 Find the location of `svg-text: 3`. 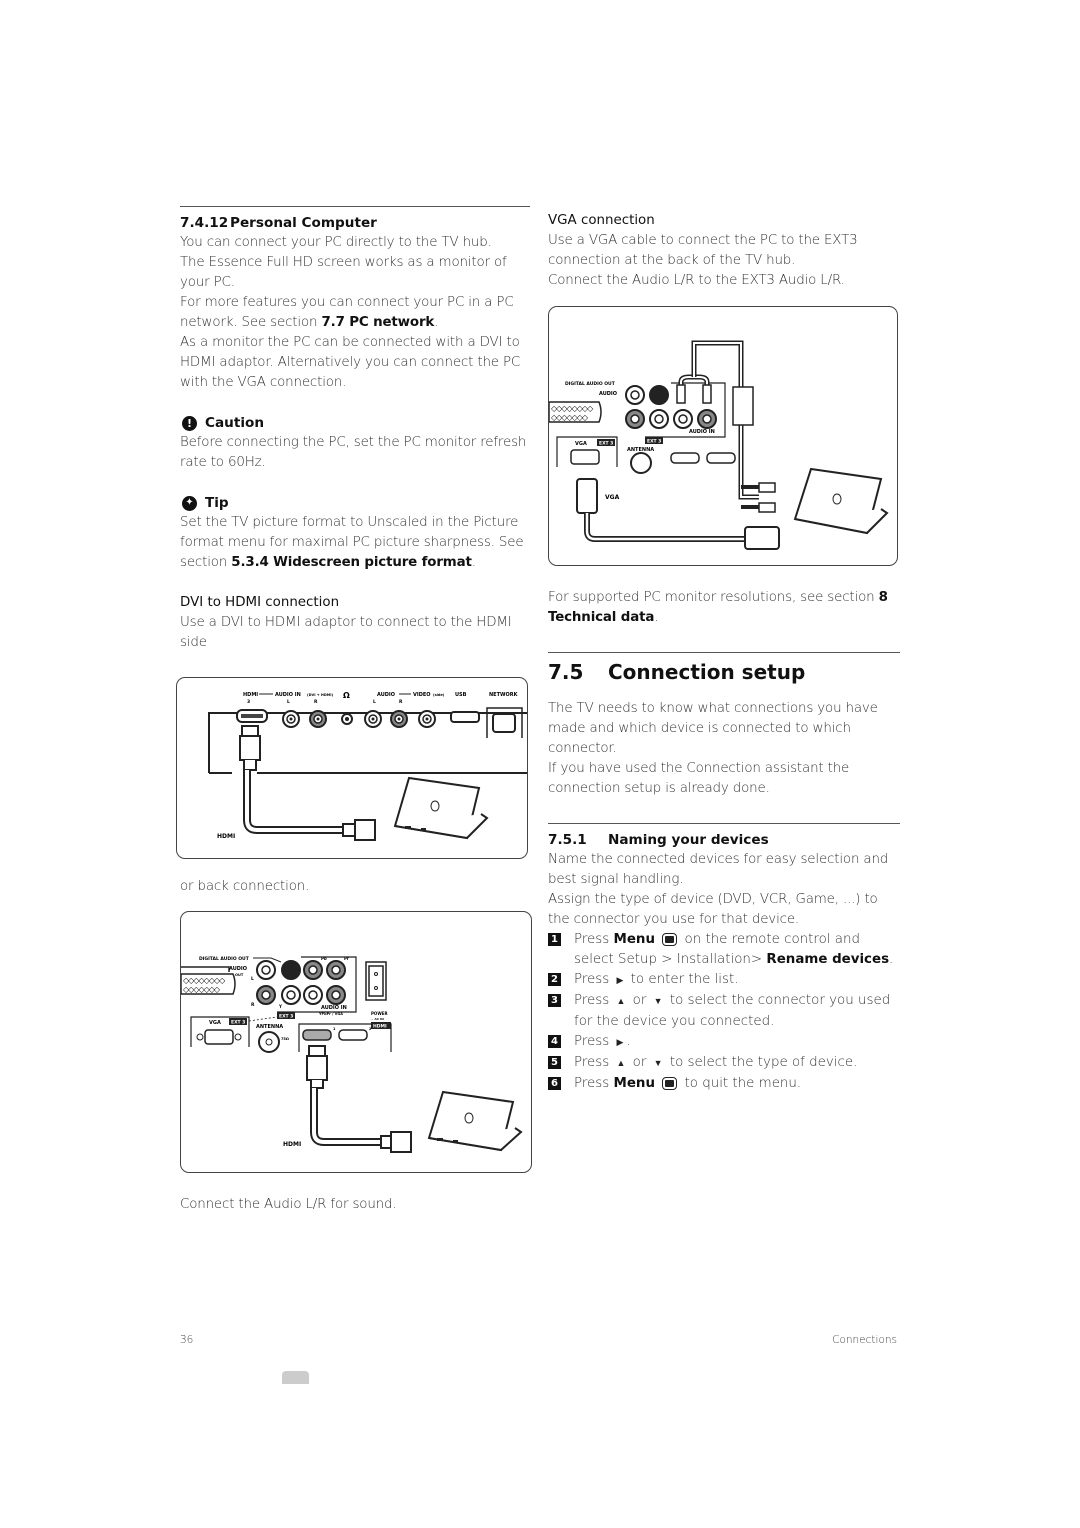

svg-text: 3 is located at coordinates (248, 702).